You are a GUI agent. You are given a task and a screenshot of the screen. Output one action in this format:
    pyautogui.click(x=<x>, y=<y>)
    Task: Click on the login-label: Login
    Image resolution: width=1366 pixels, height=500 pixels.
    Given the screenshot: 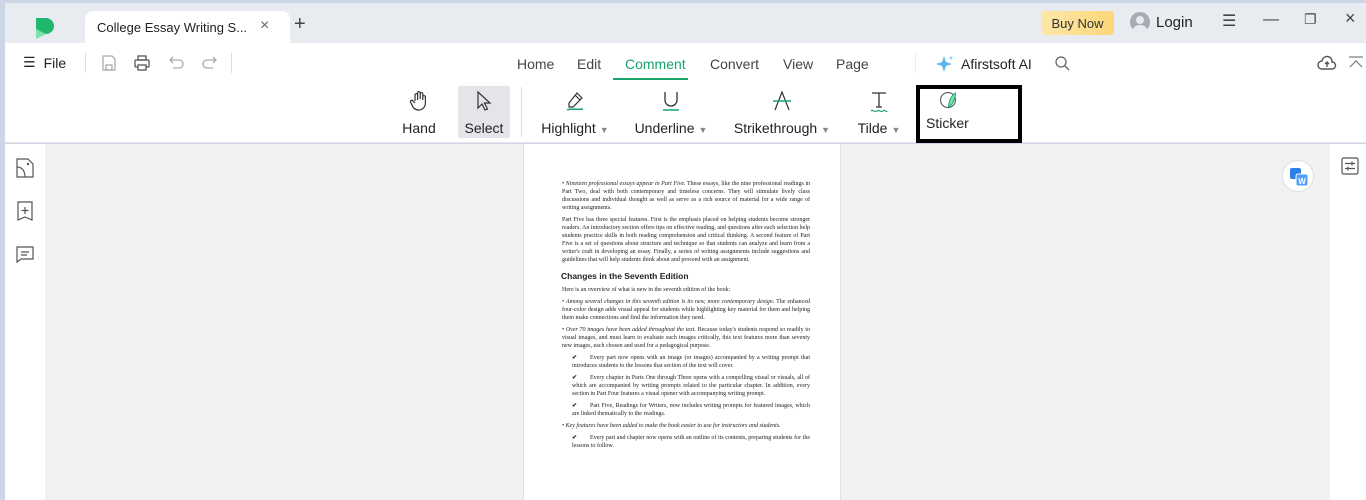 What is the action you would take?
    pyautogui.click(x=1174, y=22)
    